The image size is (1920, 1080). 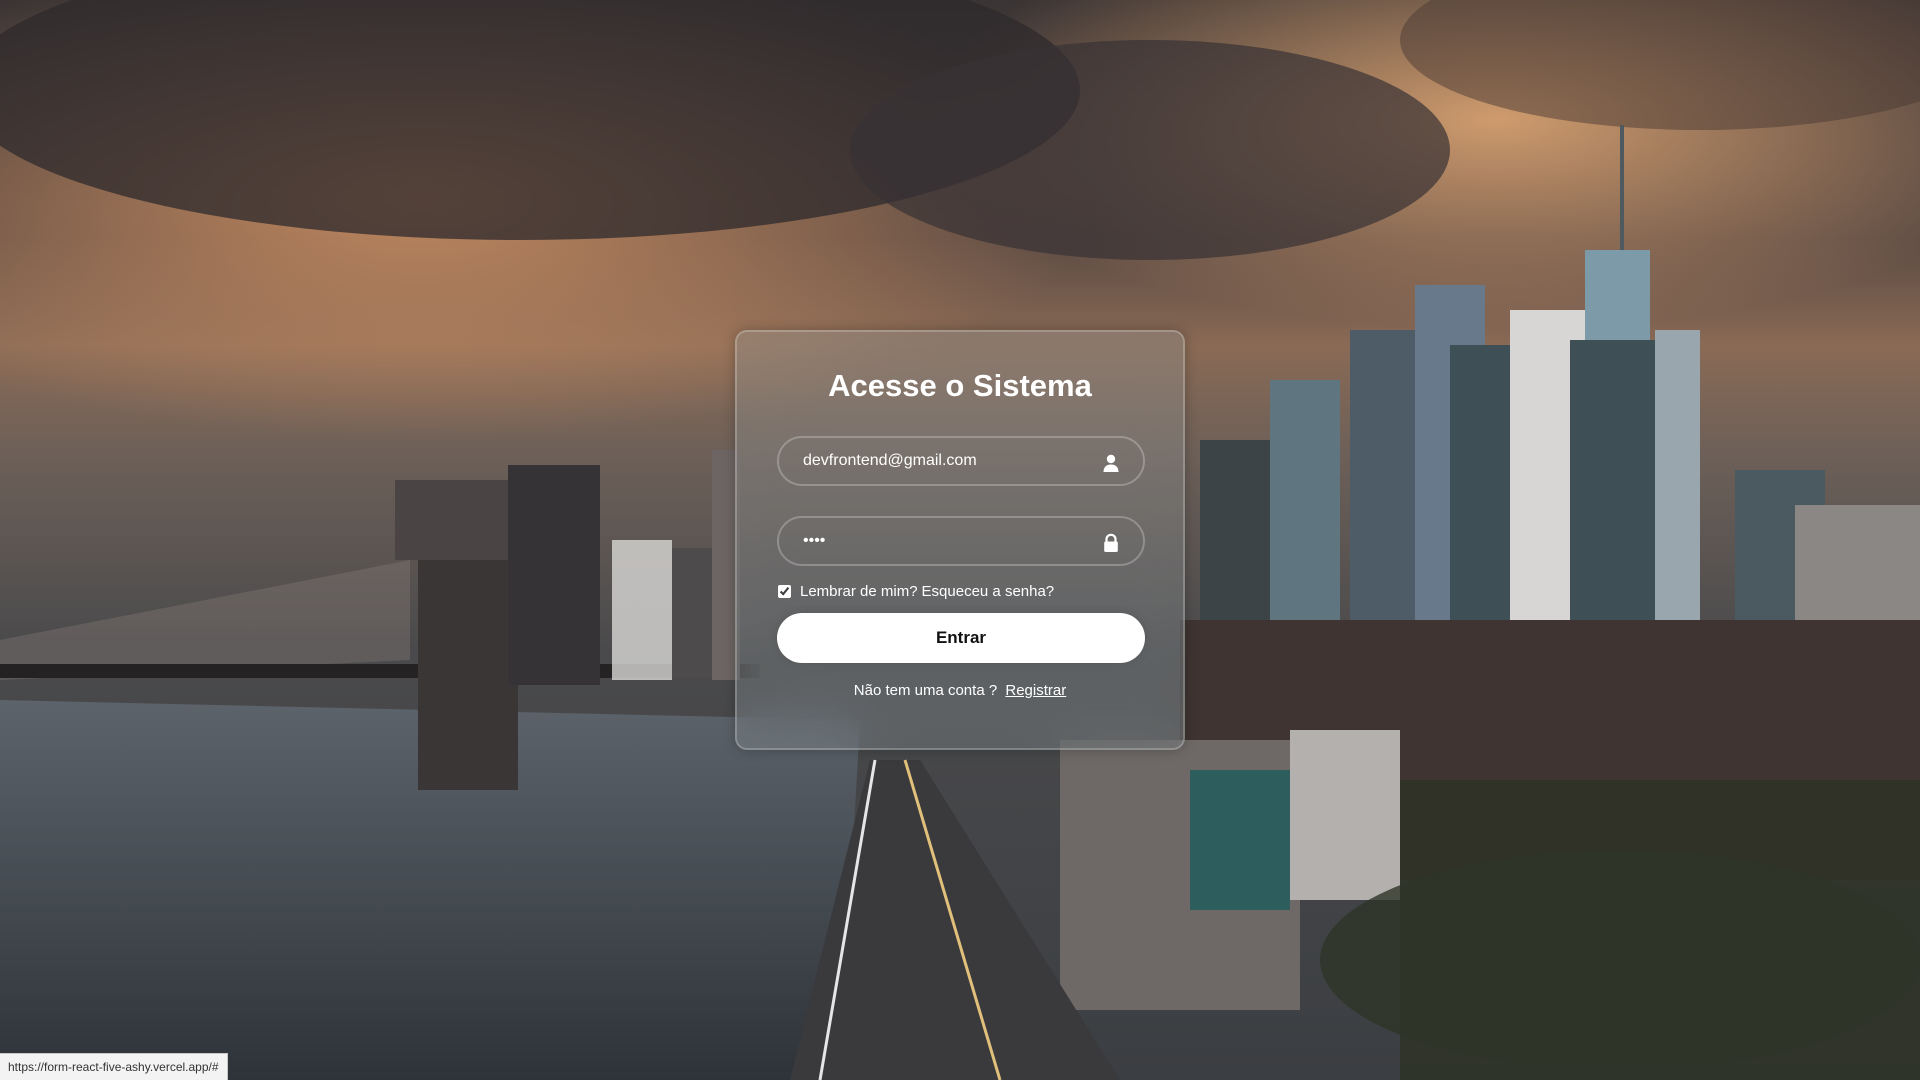 I want to click on lock-icon, so click(x=1111, y=542).